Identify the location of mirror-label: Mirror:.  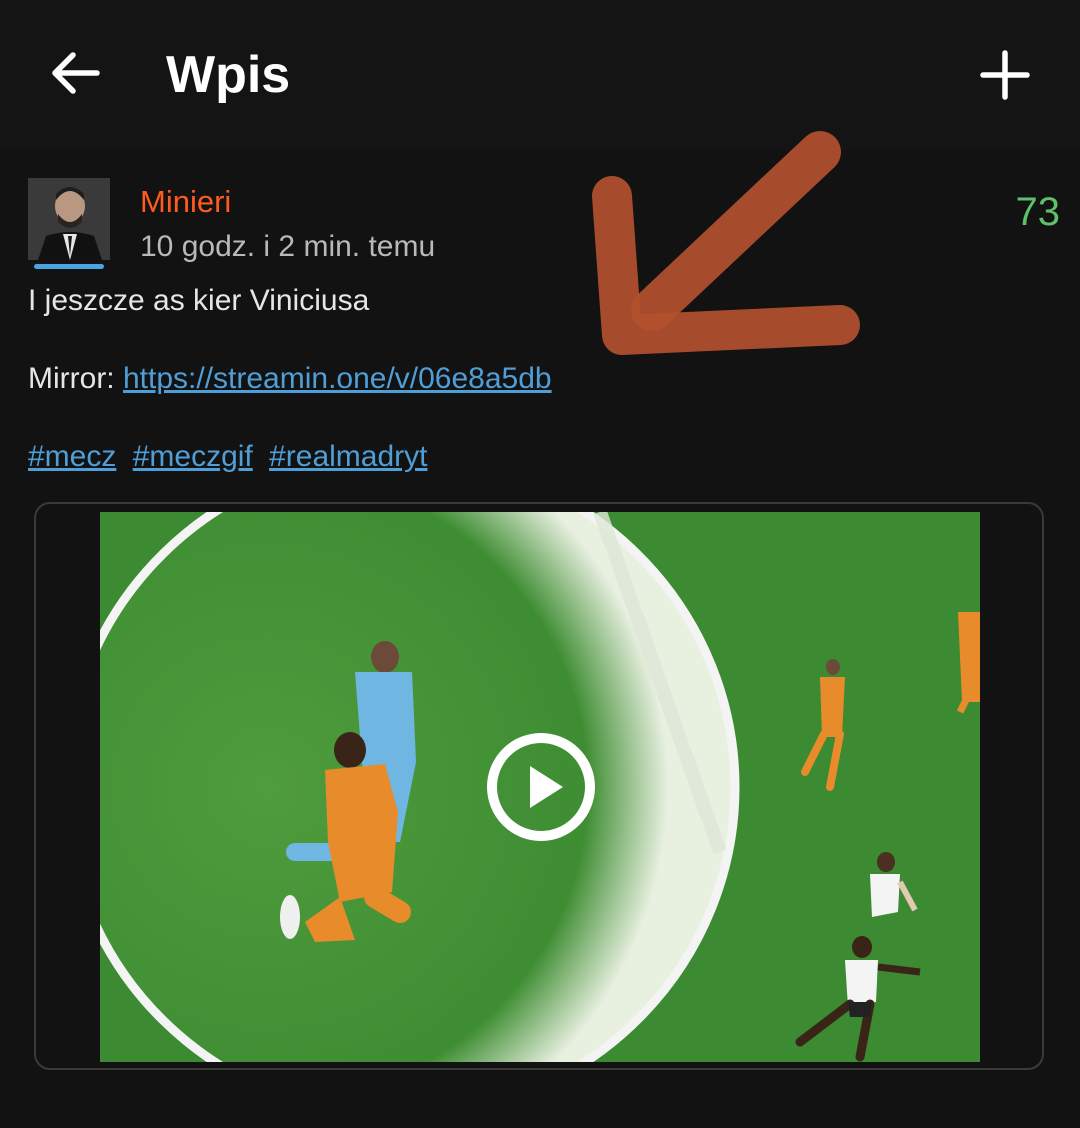
(75, 378).